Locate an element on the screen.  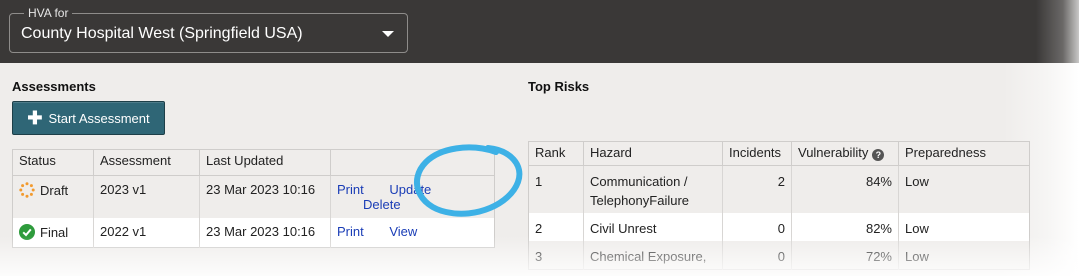
start-assessment-label: Start Assessment is located at coordinates (99, 118).